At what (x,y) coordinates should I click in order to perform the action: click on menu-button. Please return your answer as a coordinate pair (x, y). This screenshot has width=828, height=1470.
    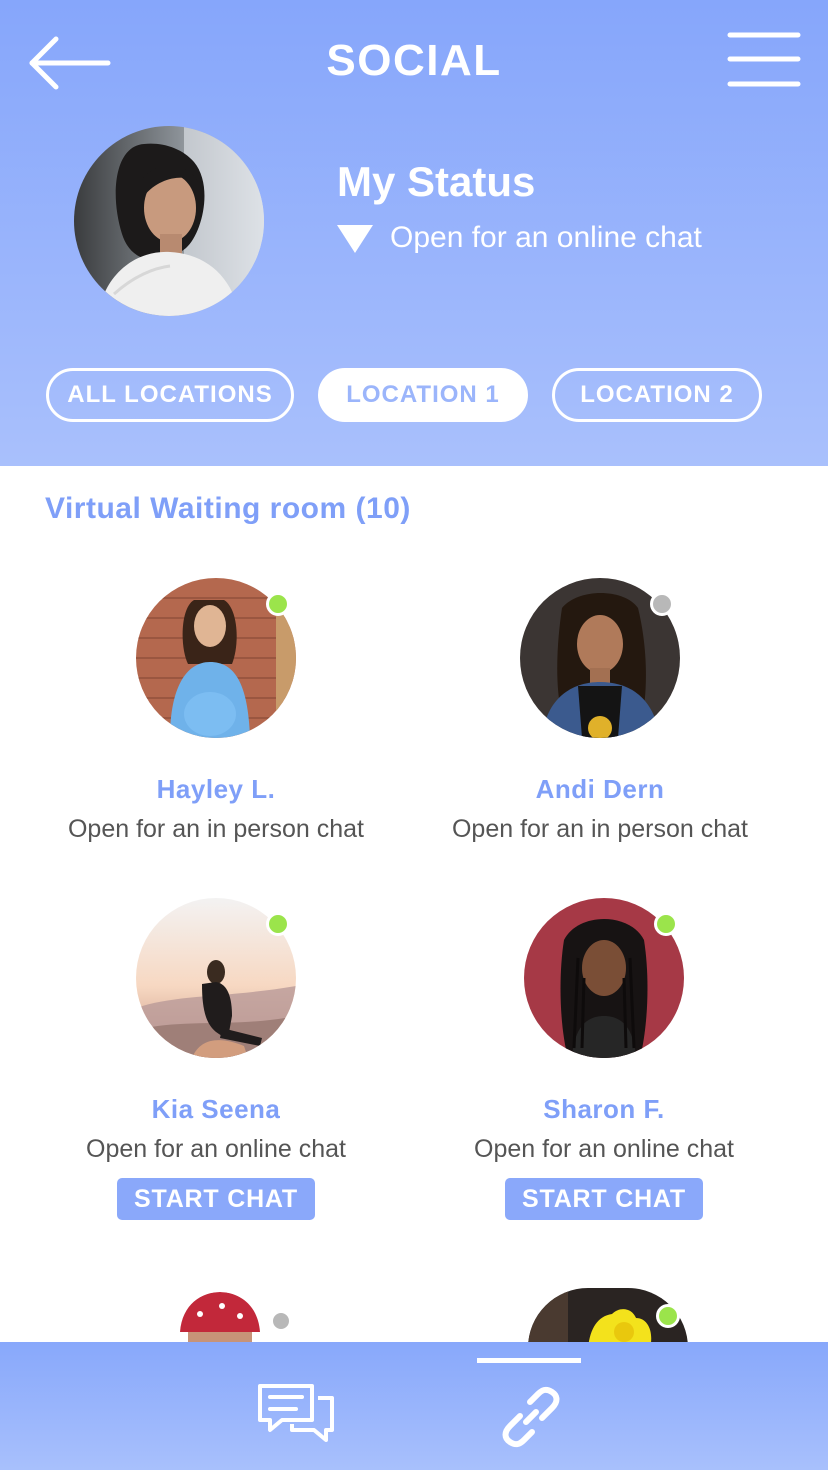
    Looking at the image, I should click on (764, 61).